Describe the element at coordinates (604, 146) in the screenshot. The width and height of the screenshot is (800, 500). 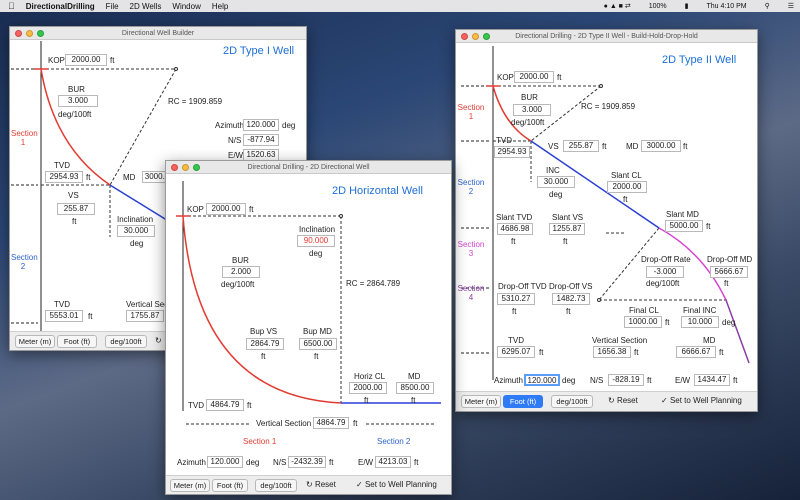
I see `vs-unit: ft` at that location.